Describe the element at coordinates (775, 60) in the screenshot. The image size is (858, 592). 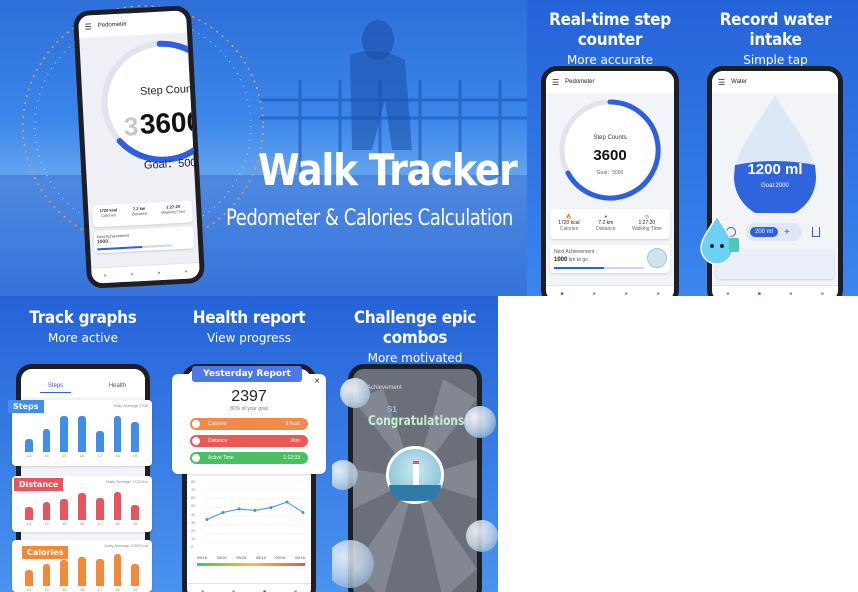
I see `water-subtitle: Simple tap` at that location.